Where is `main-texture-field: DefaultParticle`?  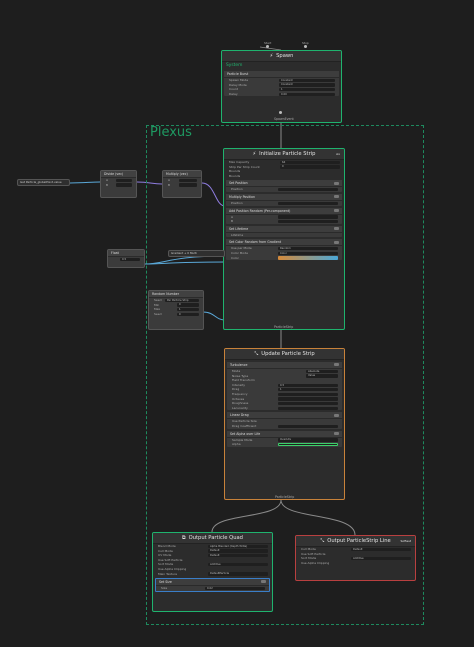
main-texture-field: DefaultParticle is located at coordinates (238, 574).